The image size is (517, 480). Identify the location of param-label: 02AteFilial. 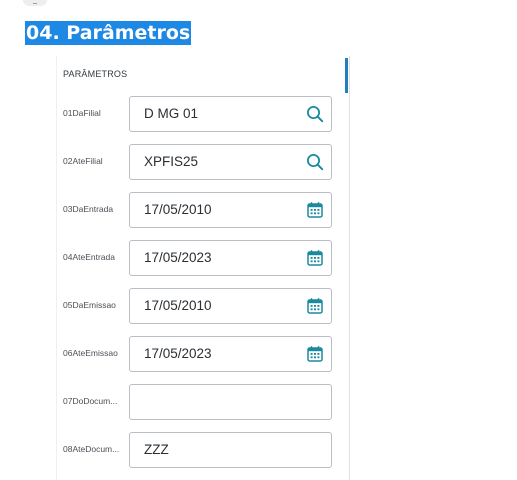
(83, 161).